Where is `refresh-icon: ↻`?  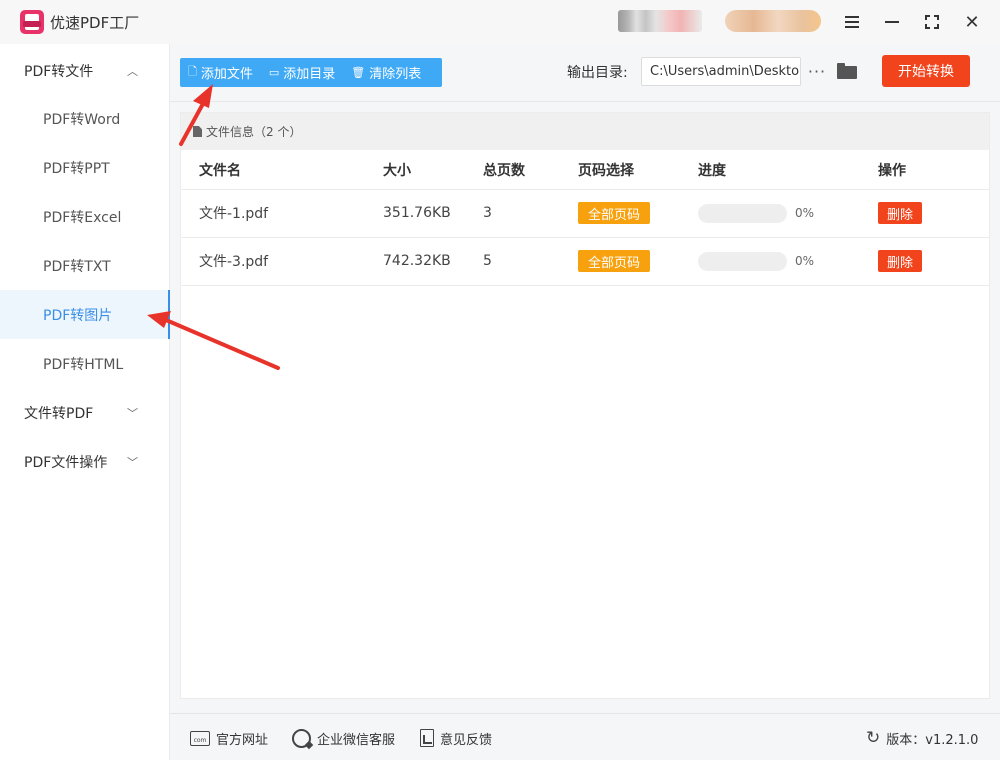
refresh-icon: ↻ is located at coordinates (873, 738).